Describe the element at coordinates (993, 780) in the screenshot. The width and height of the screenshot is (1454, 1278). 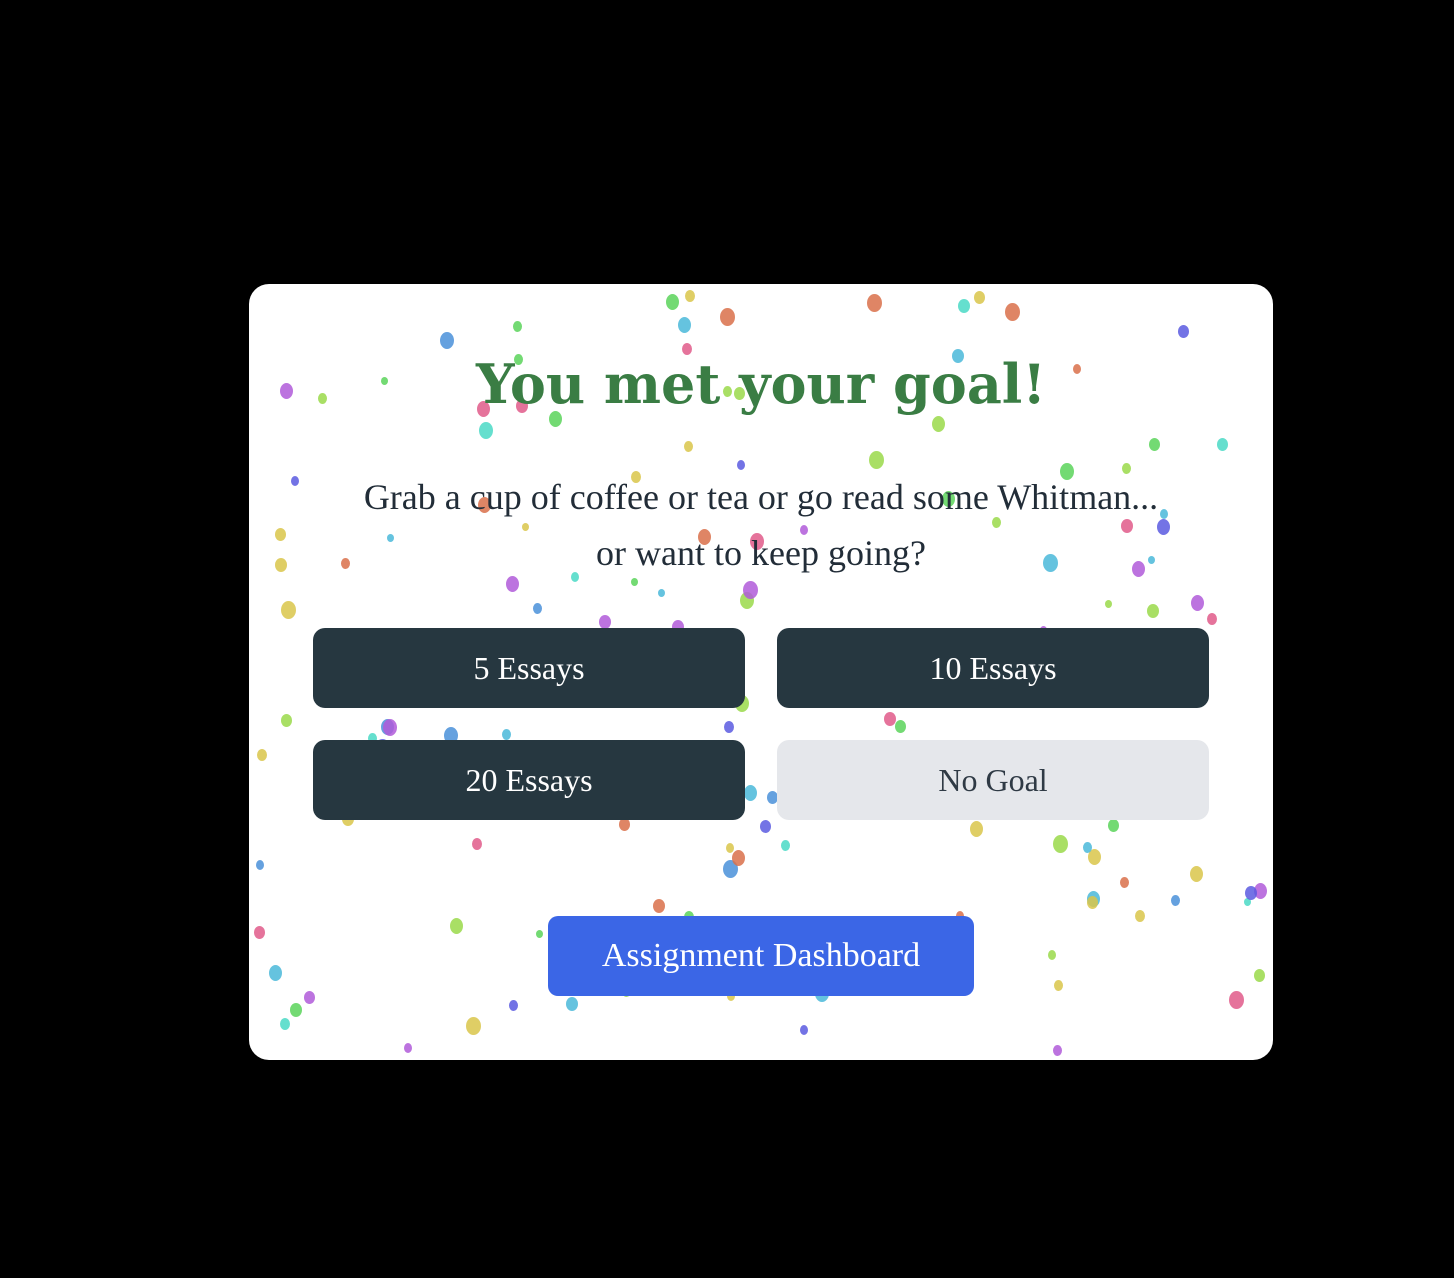
I see `no-goal-button: No Goal` at that location.